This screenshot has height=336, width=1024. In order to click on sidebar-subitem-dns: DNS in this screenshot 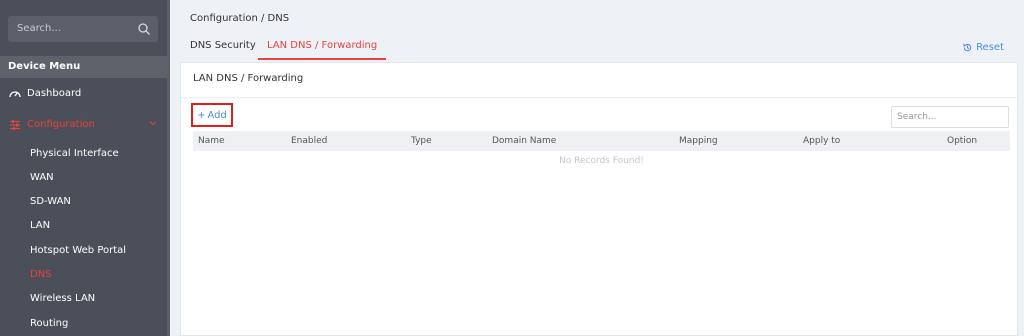, I will do `click(83, 275)`.